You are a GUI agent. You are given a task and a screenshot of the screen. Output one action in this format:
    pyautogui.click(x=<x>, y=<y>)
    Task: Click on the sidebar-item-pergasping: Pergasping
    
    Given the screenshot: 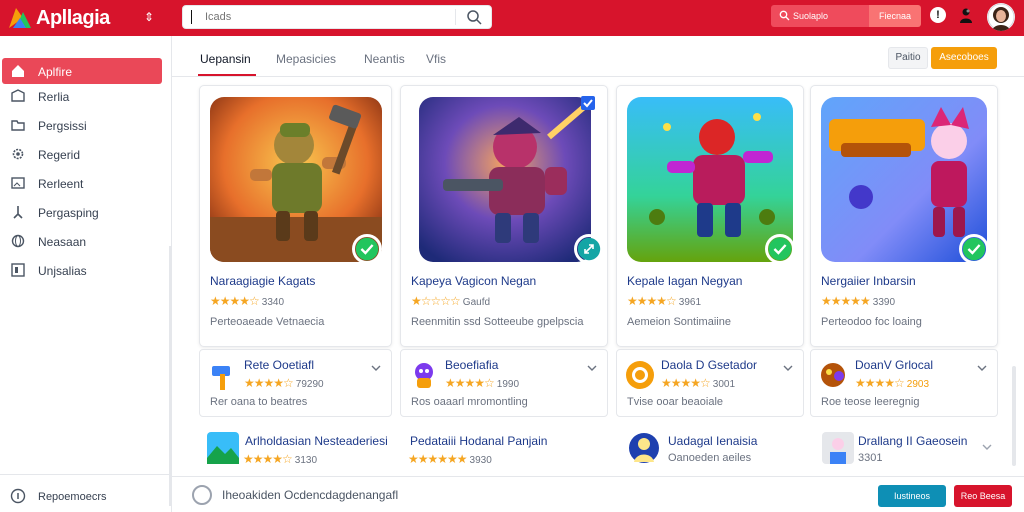 What is the action you would take?
    pyautogui.click(x=82, y=212)
    